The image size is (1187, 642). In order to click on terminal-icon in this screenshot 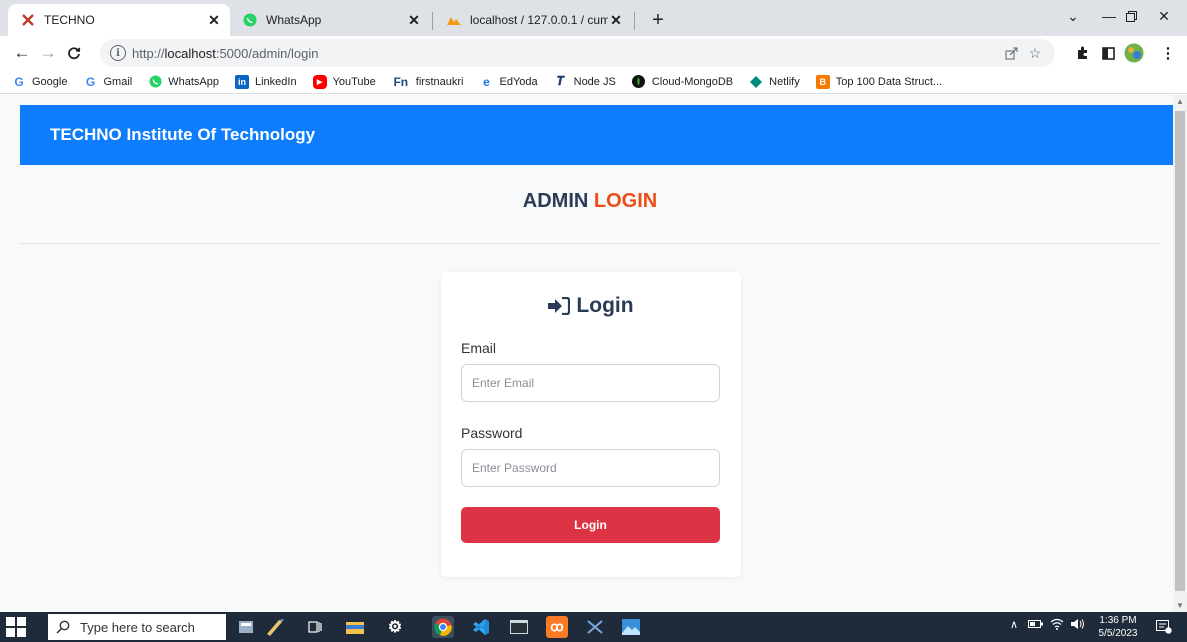, I will do `click(519, 627)`.